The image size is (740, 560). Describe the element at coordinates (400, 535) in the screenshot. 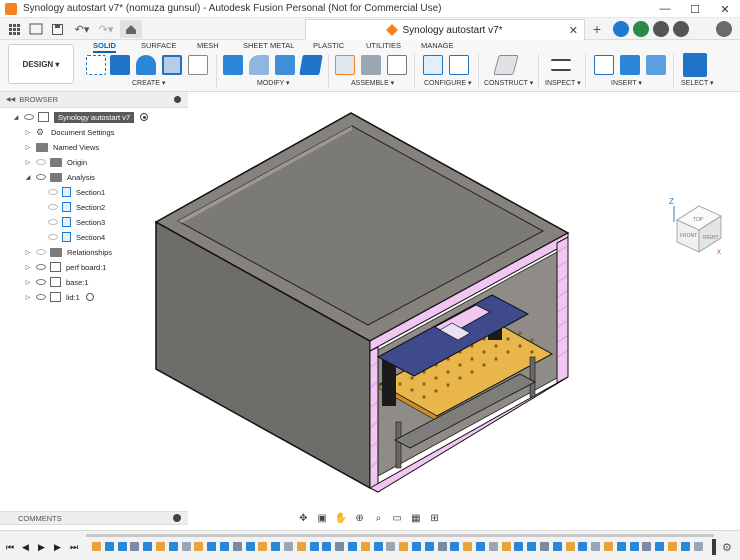

I see `timeline-track` at that location.